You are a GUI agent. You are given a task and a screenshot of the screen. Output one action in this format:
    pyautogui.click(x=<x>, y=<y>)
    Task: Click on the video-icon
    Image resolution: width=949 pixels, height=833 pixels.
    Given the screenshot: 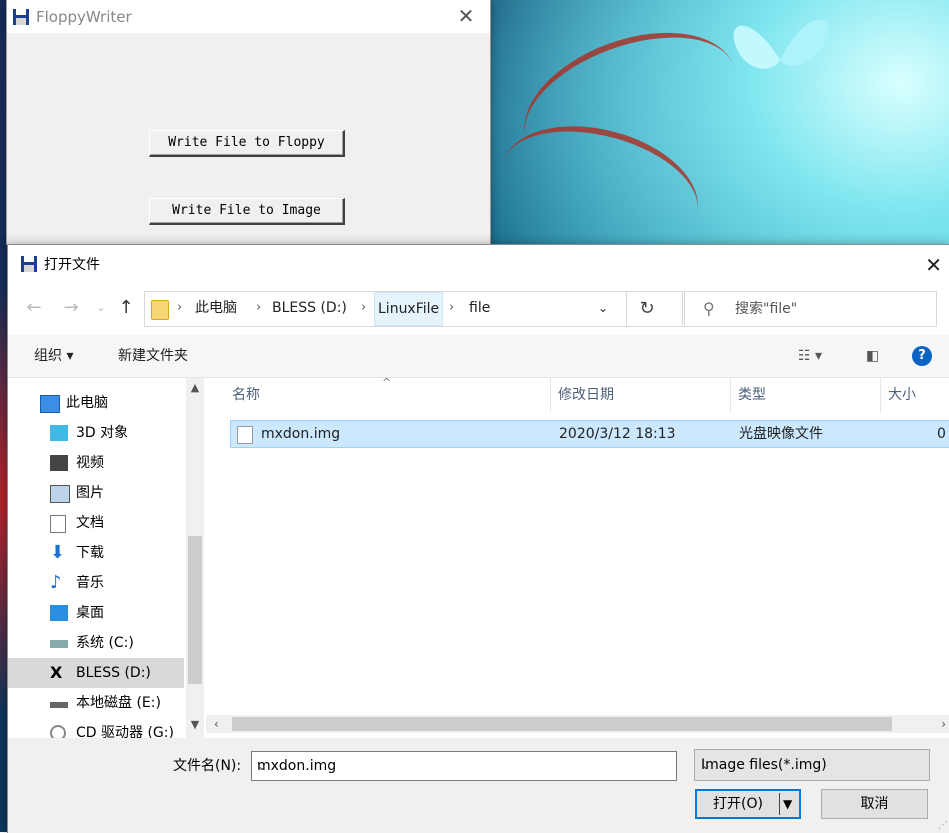 What is the action you would take?
    pyautogui.click(x=59, y=463)
    